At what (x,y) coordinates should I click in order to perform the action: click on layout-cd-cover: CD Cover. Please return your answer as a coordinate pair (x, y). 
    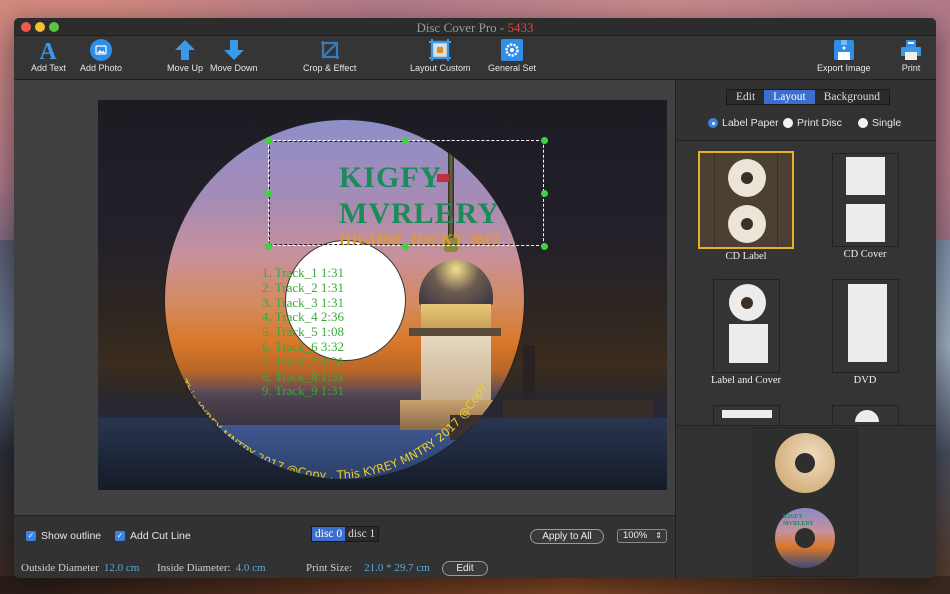
    Looking at the image, I should click on (865, 205).